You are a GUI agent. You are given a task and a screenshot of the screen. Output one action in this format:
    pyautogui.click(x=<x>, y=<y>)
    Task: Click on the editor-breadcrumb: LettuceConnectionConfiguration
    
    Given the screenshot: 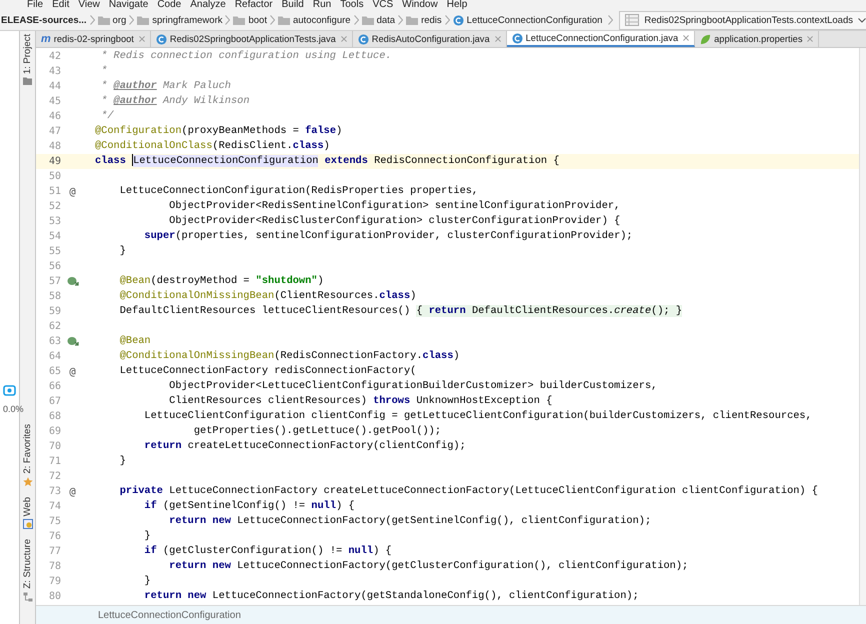 What is the action you would take?
    pyautogui.click(x=169, y=615)
    